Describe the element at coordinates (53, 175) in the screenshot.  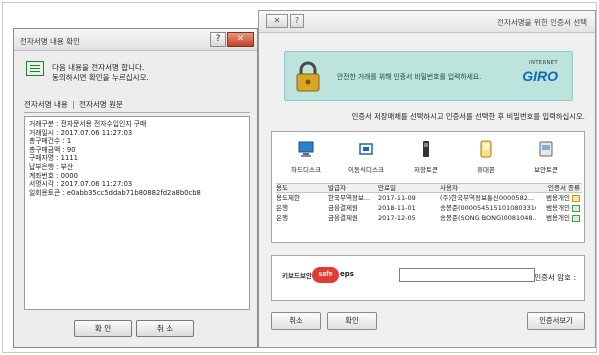
I see `info-row: 계좌번호 : 0000` at that location.